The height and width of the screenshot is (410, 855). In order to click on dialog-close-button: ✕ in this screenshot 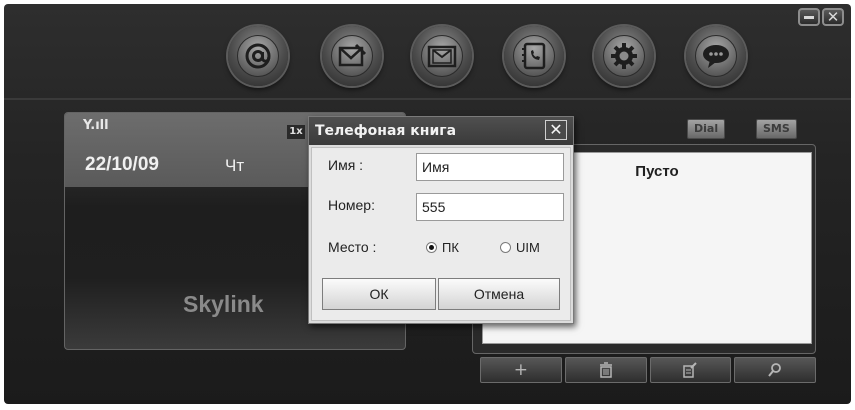, I will do `click(556, 130)`.